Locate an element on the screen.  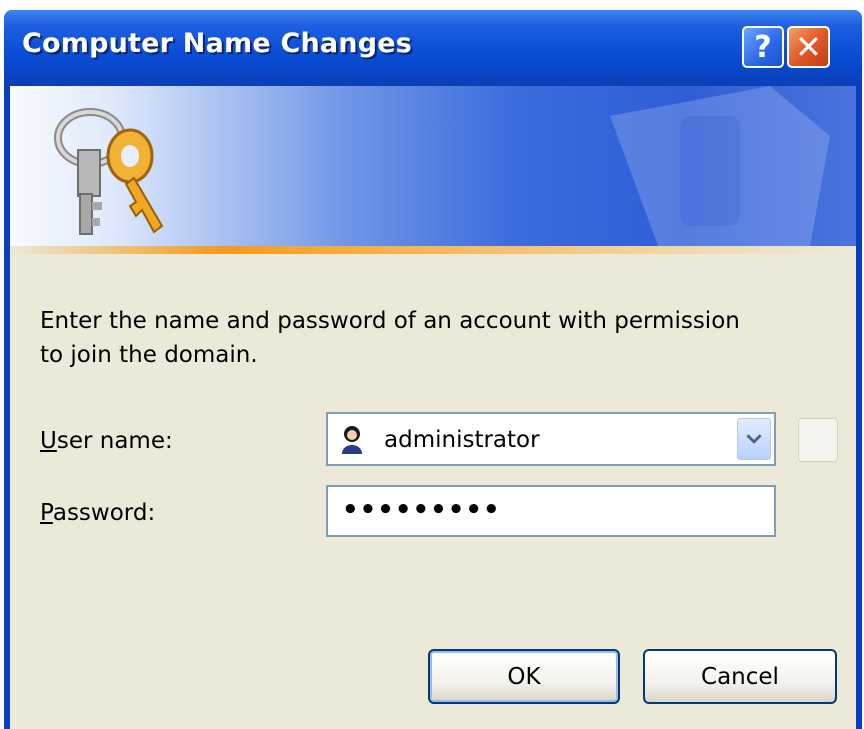
banner-watermark-icon is located at coordinates (720, 166).